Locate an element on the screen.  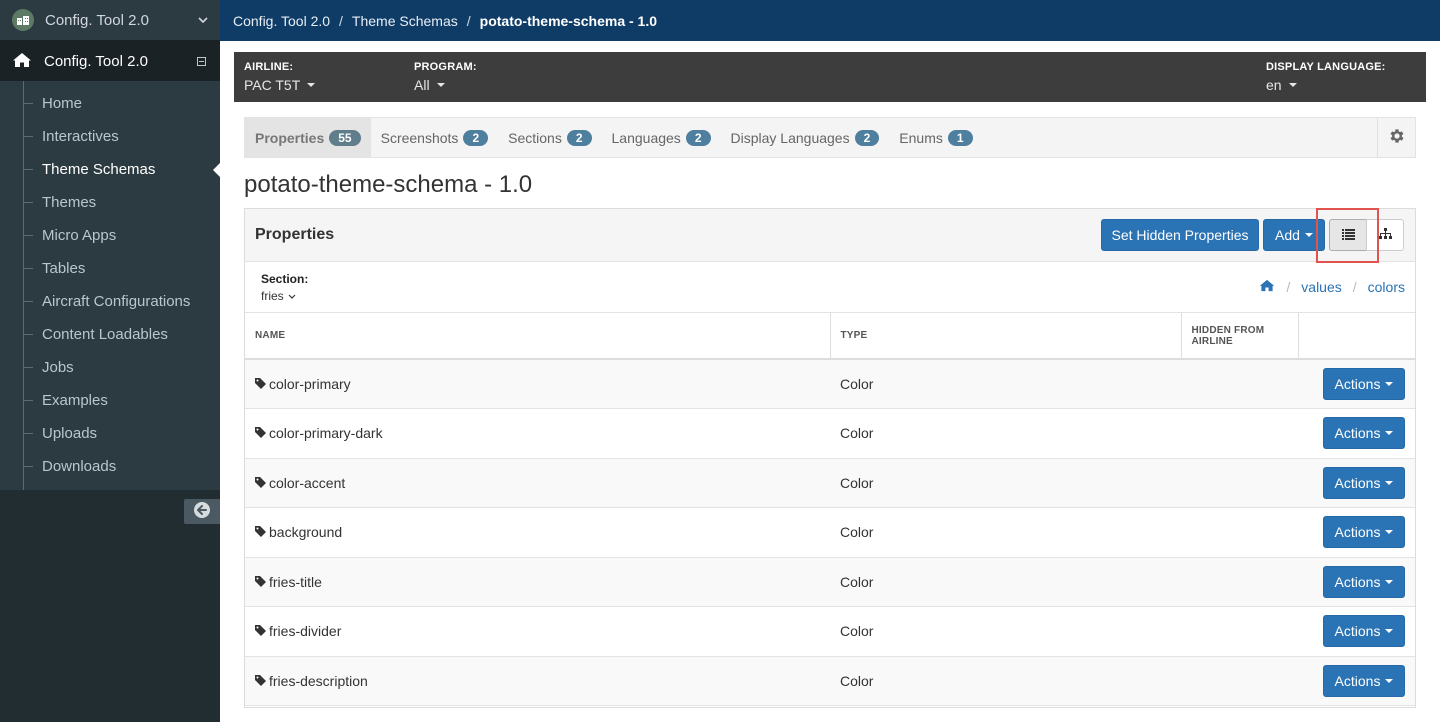
property-name: fries-divider is located at coordinates (305, 631).